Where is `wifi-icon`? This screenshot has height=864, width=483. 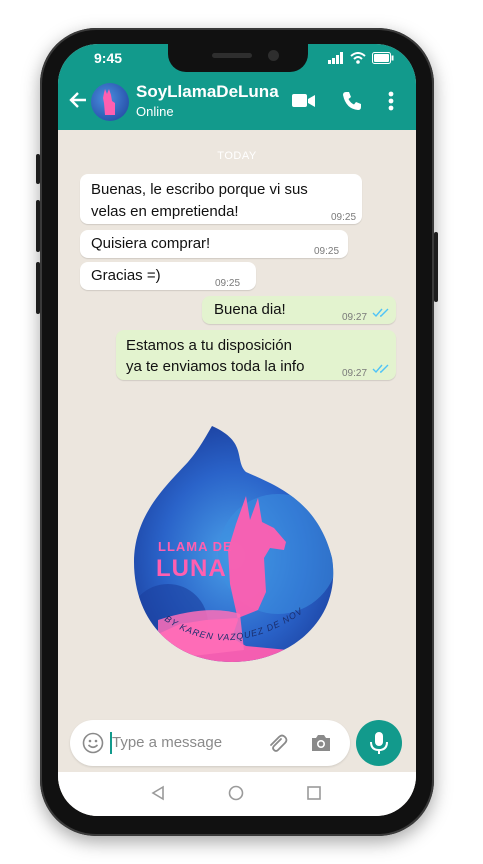
wifi-icon is located at coordinates (358, 58).